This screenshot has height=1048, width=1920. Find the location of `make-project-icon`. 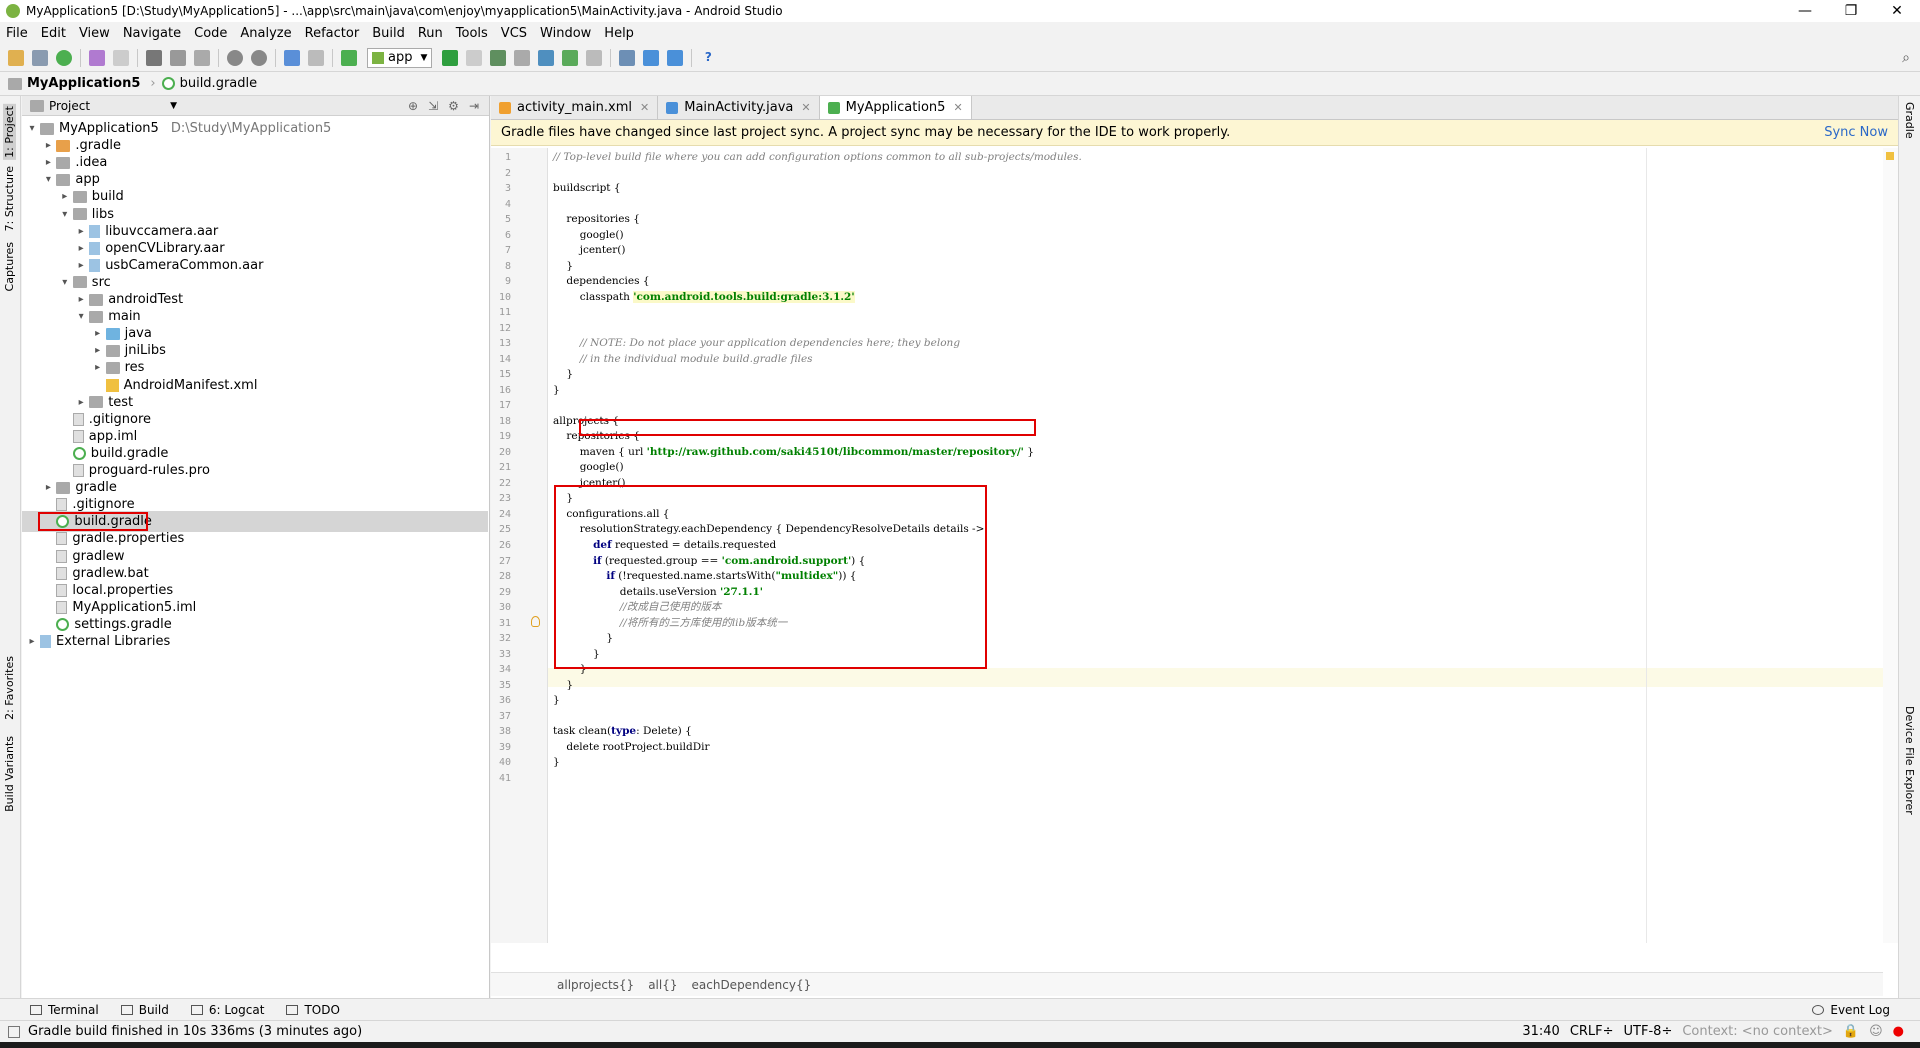

make-project-icon is located at coordinates (349, 57).